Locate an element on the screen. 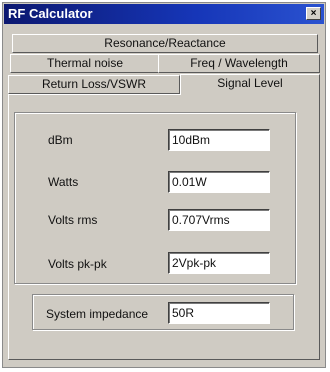  tab-thermal-noise: Thermal noise is located at coordinates (85, 63).